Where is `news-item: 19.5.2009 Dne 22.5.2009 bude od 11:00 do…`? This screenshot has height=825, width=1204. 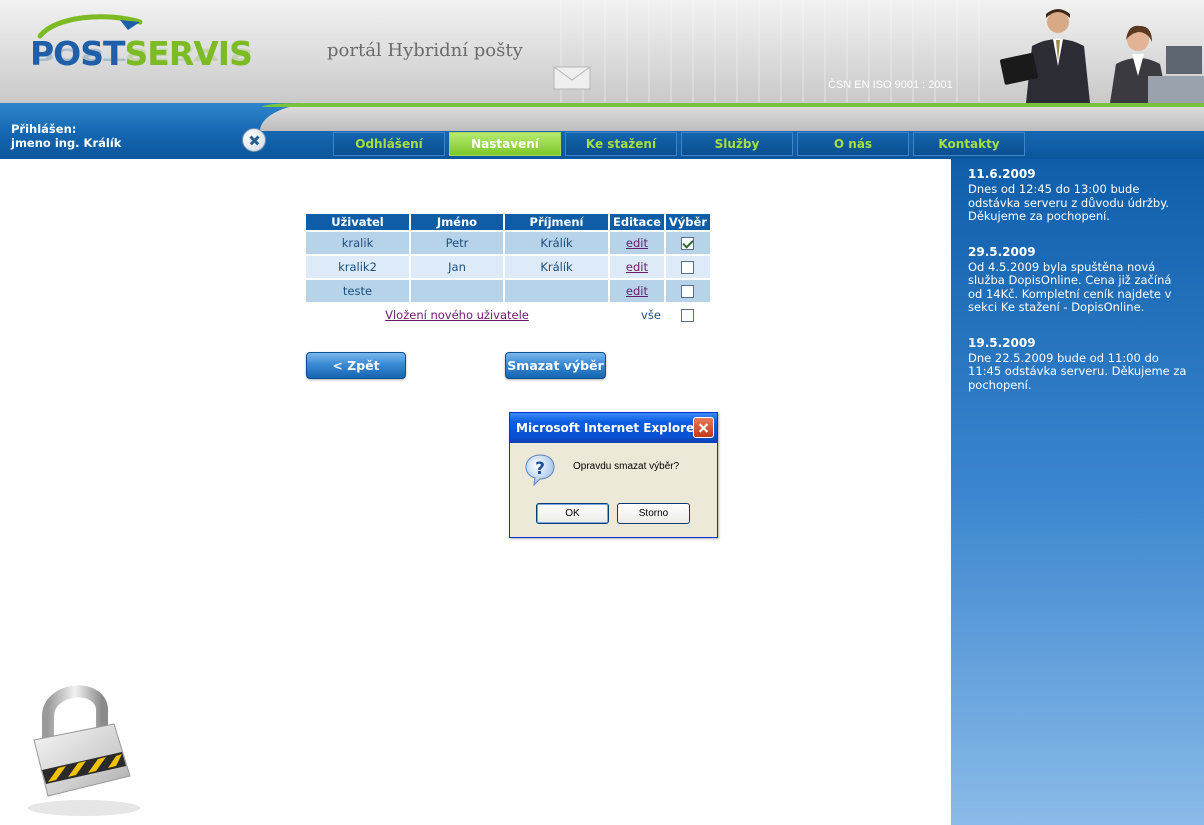 news-item: 19.5.2009 Dne 22.5.2009 bude od 11:00 do… is located at coordinates (1078, 364).